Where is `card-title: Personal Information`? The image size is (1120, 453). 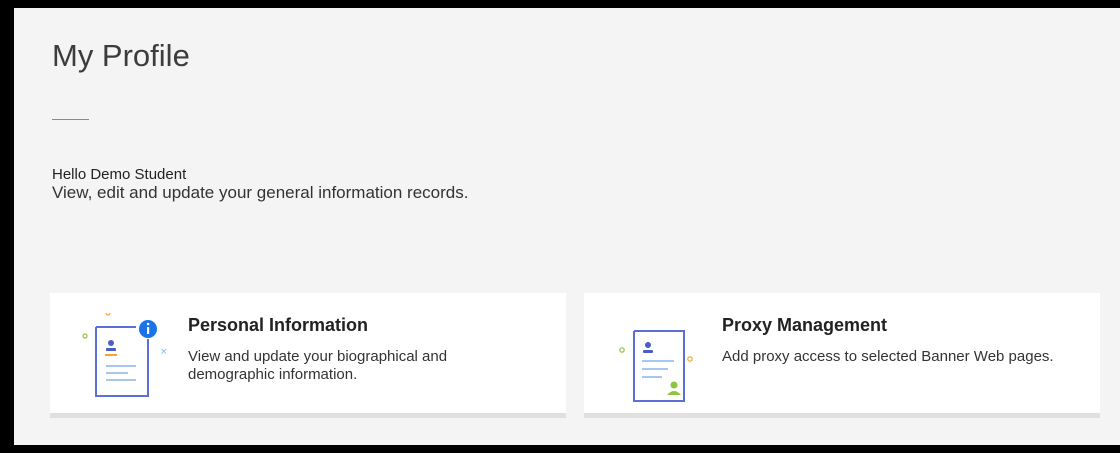 card-title: Personal Information is located at coordinates (278, 325).